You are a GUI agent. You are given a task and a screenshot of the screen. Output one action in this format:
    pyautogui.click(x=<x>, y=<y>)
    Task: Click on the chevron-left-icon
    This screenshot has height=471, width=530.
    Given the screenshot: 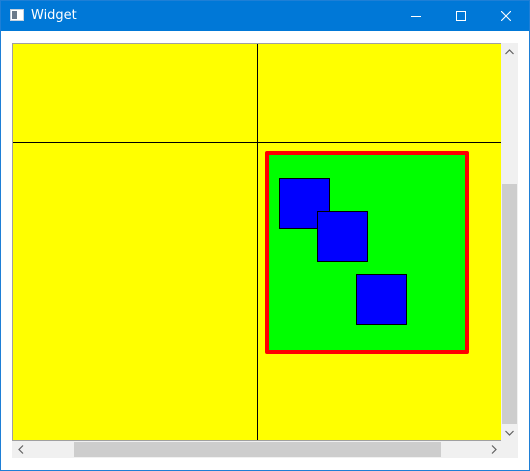 What is the action you would take?
    pyautogui.click(x=20, y=449)
    